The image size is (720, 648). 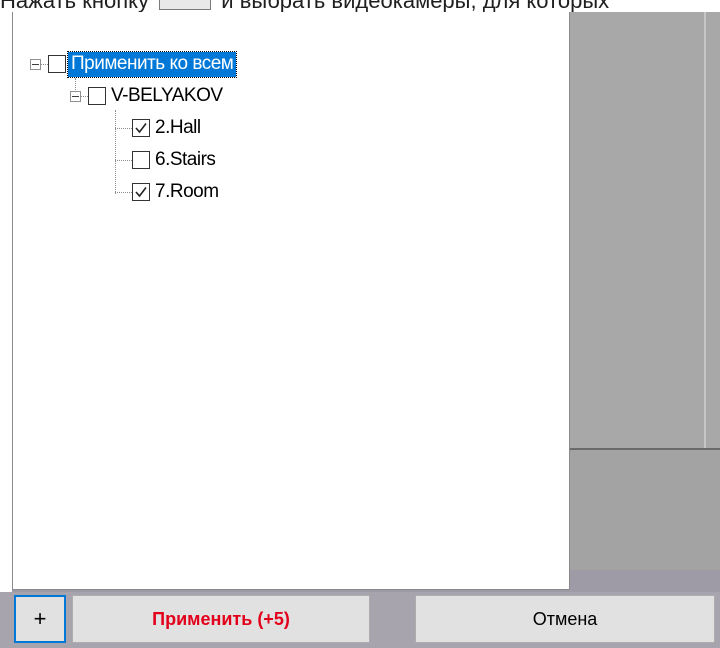 I want to click on add-button: +, so click(x=40, y=619).